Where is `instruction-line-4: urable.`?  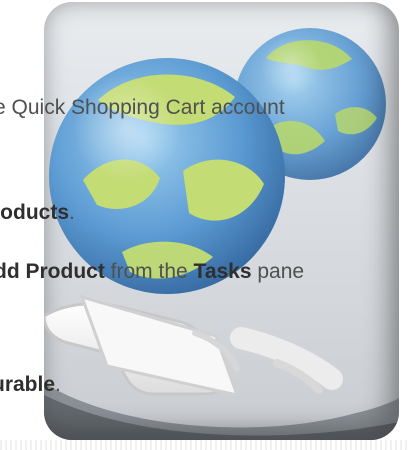
instruction-line-4: urable. is located at coordinates (30, 384).